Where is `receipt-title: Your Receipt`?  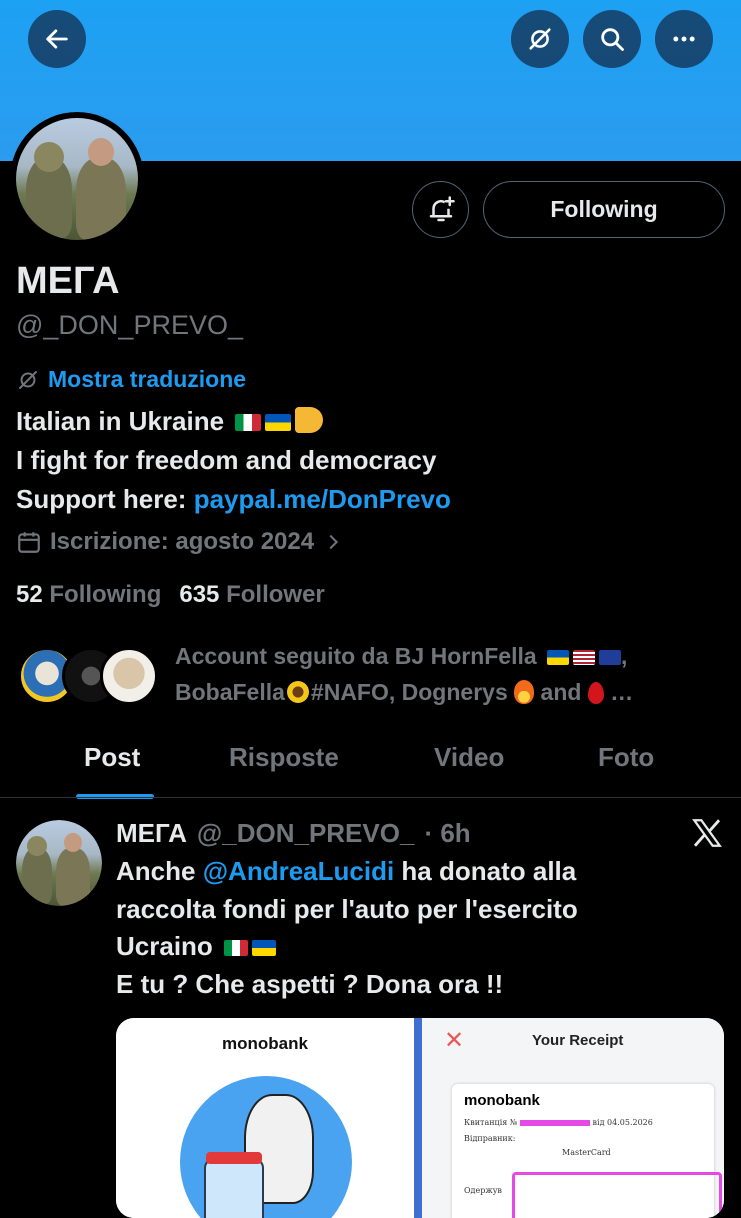 receipt-title: Your Receipt is located at coordinates (578, 1040).